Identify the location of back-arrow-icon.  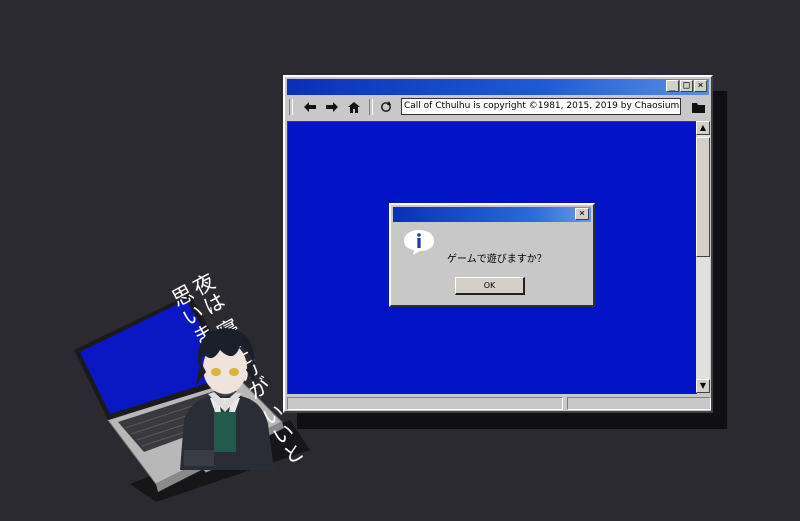
(310, 107).